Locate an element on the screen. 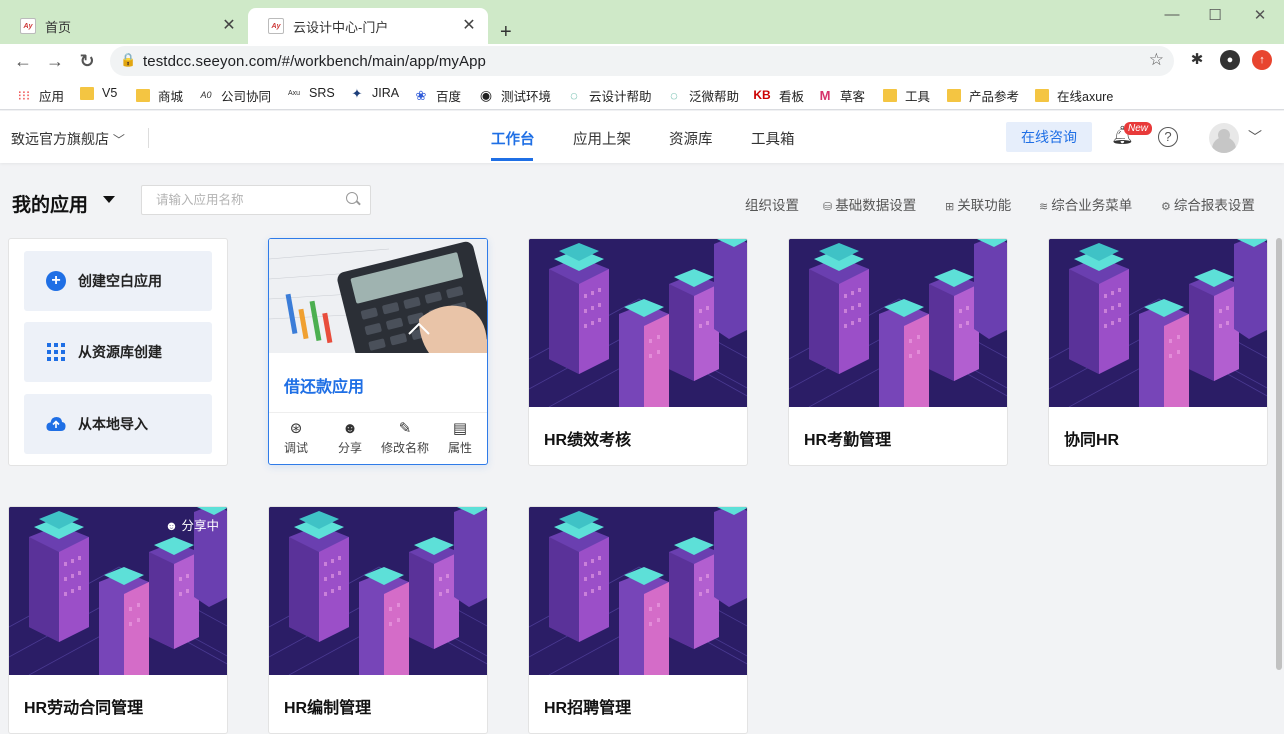 This screenshot has height=734, width=1284. app-card-title: HR考勤管理 is located at coordinates (847, 438).